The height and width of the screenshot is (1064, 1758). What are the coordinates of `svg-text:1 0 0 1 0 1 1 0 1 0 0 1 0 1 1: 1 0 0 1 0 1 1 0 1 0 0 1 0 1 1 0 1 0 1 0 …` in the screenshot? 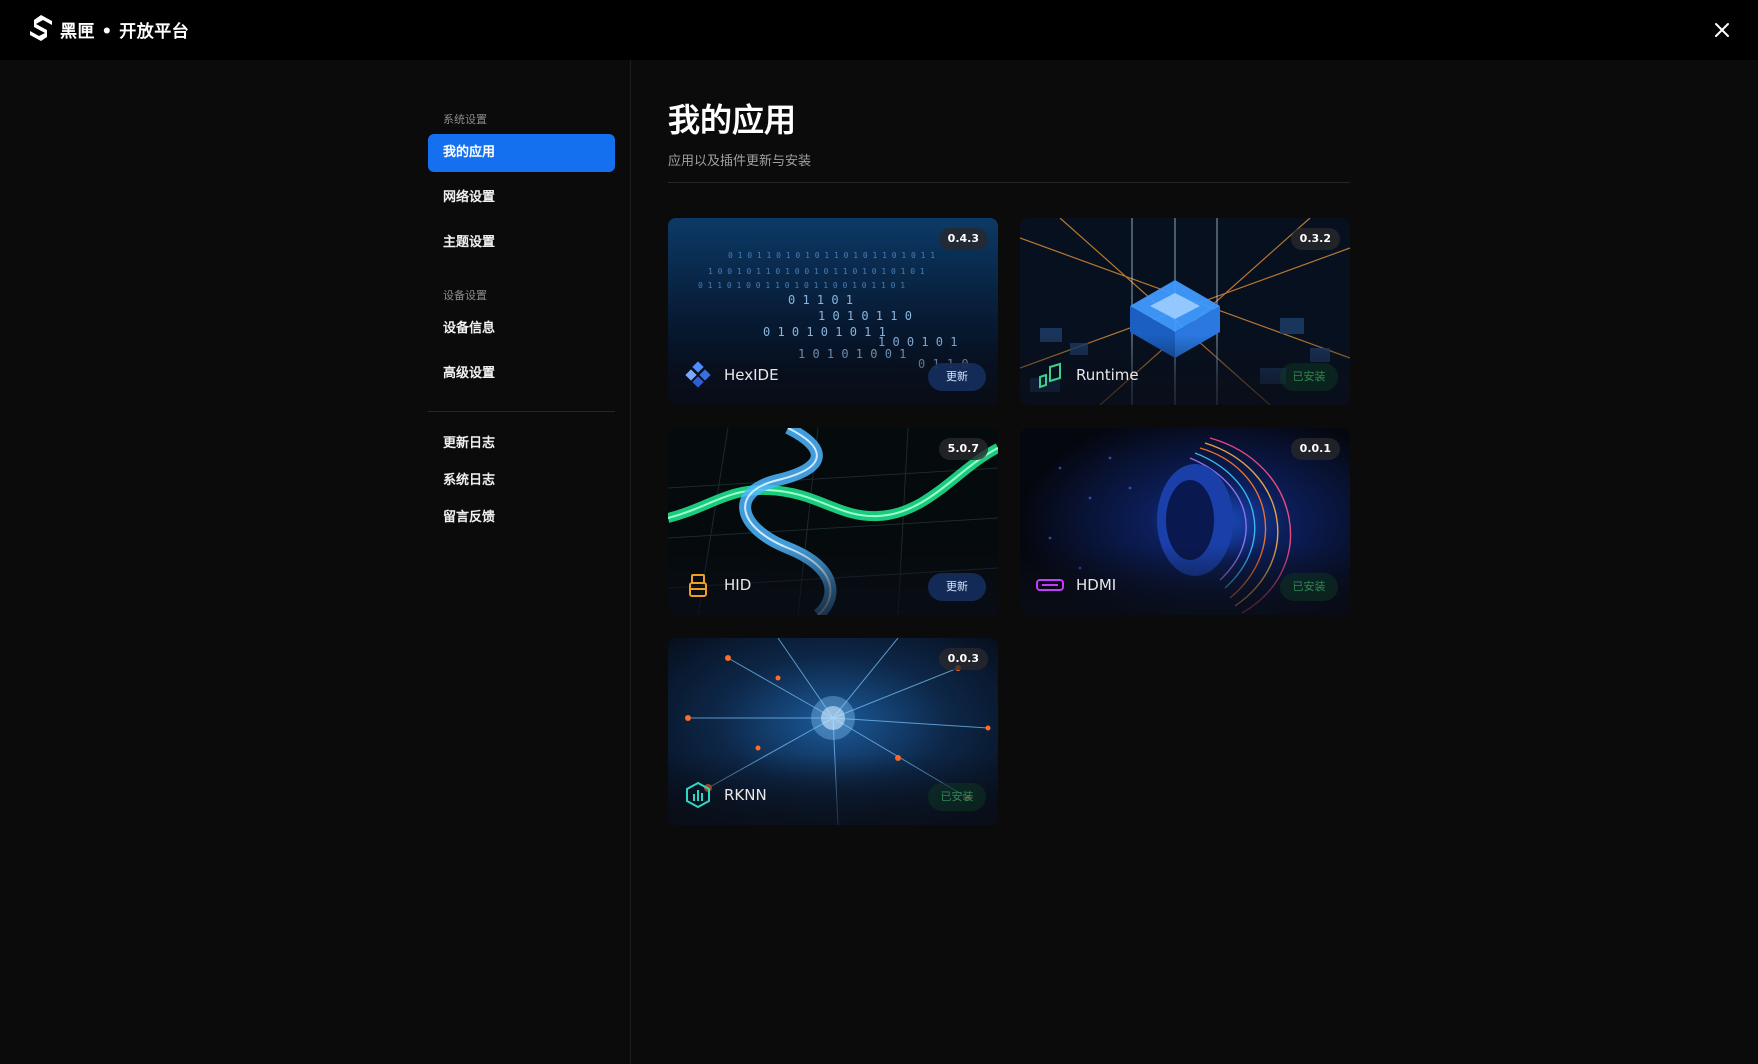 It's located at (816, 271).